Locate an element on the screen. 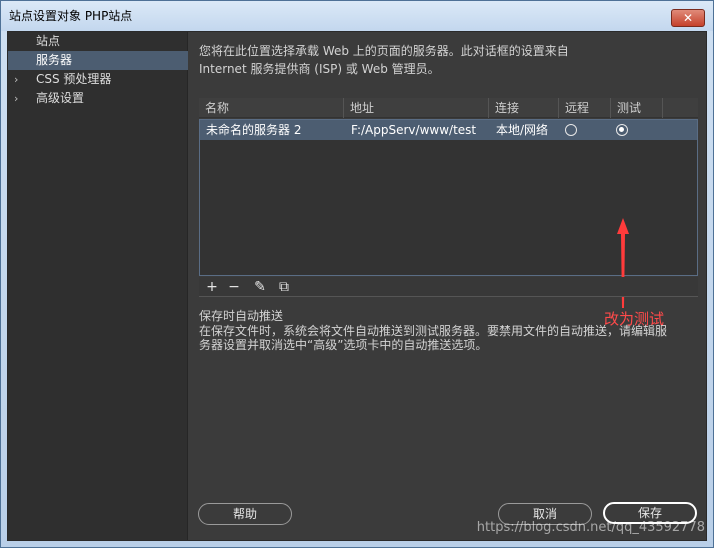  server-table-toolbar: + − ✎ ⧉ is located at coordinates (448, 287).